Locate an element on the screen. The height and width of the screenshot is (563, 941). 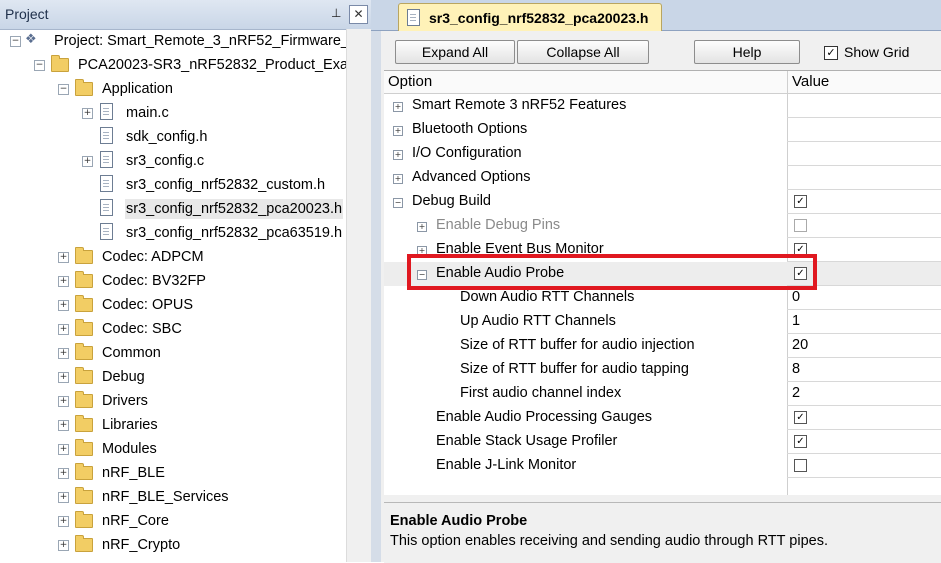
tree-file-item: sdk_config.h is located at coordinates (173, 137).